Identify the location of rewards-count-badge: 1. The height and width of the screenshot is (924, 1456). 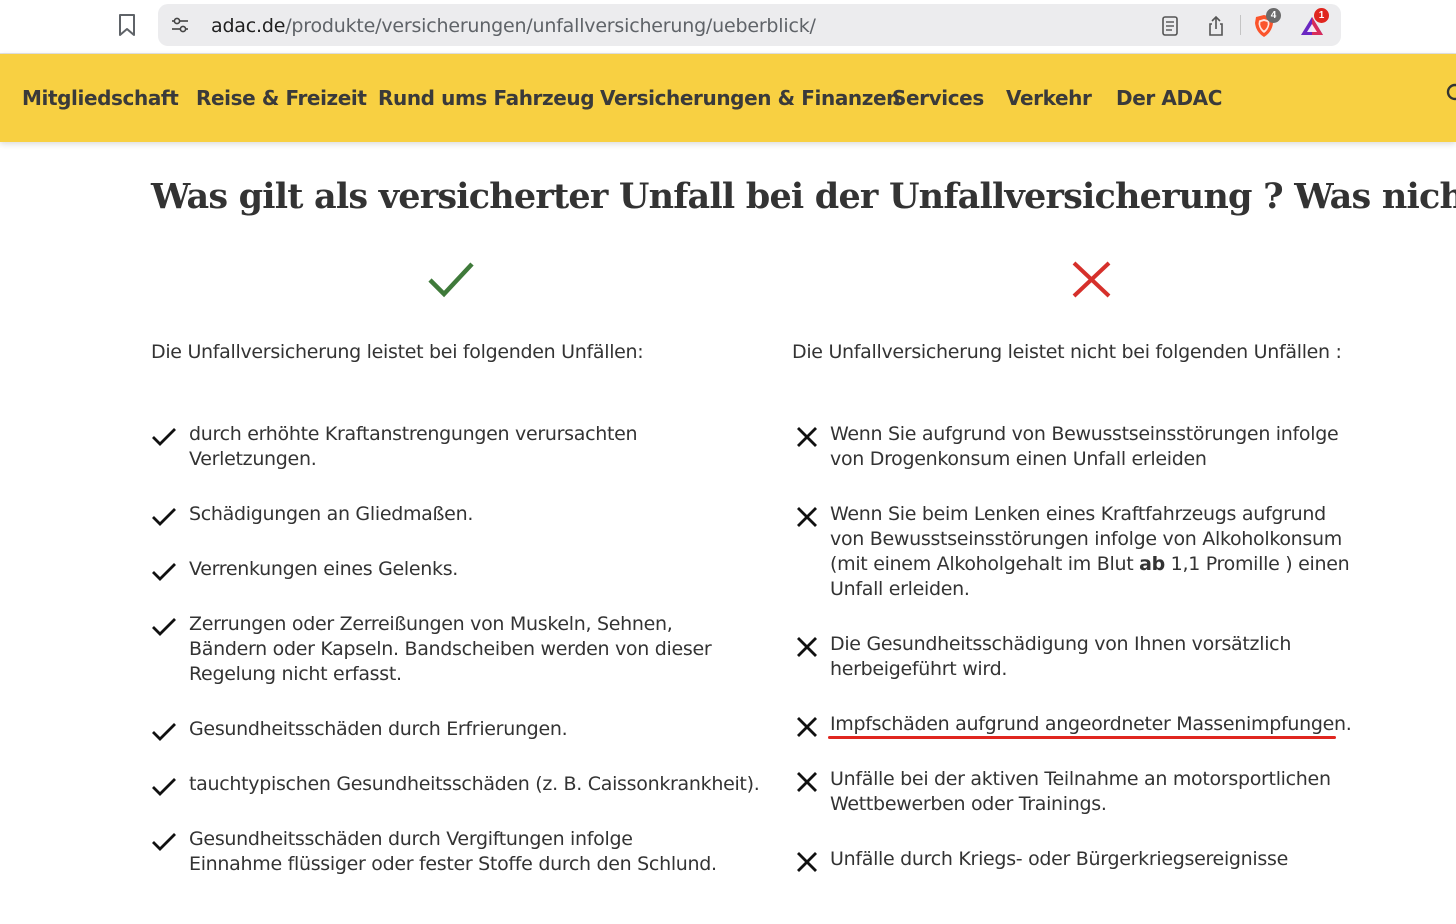
(1321, 15).